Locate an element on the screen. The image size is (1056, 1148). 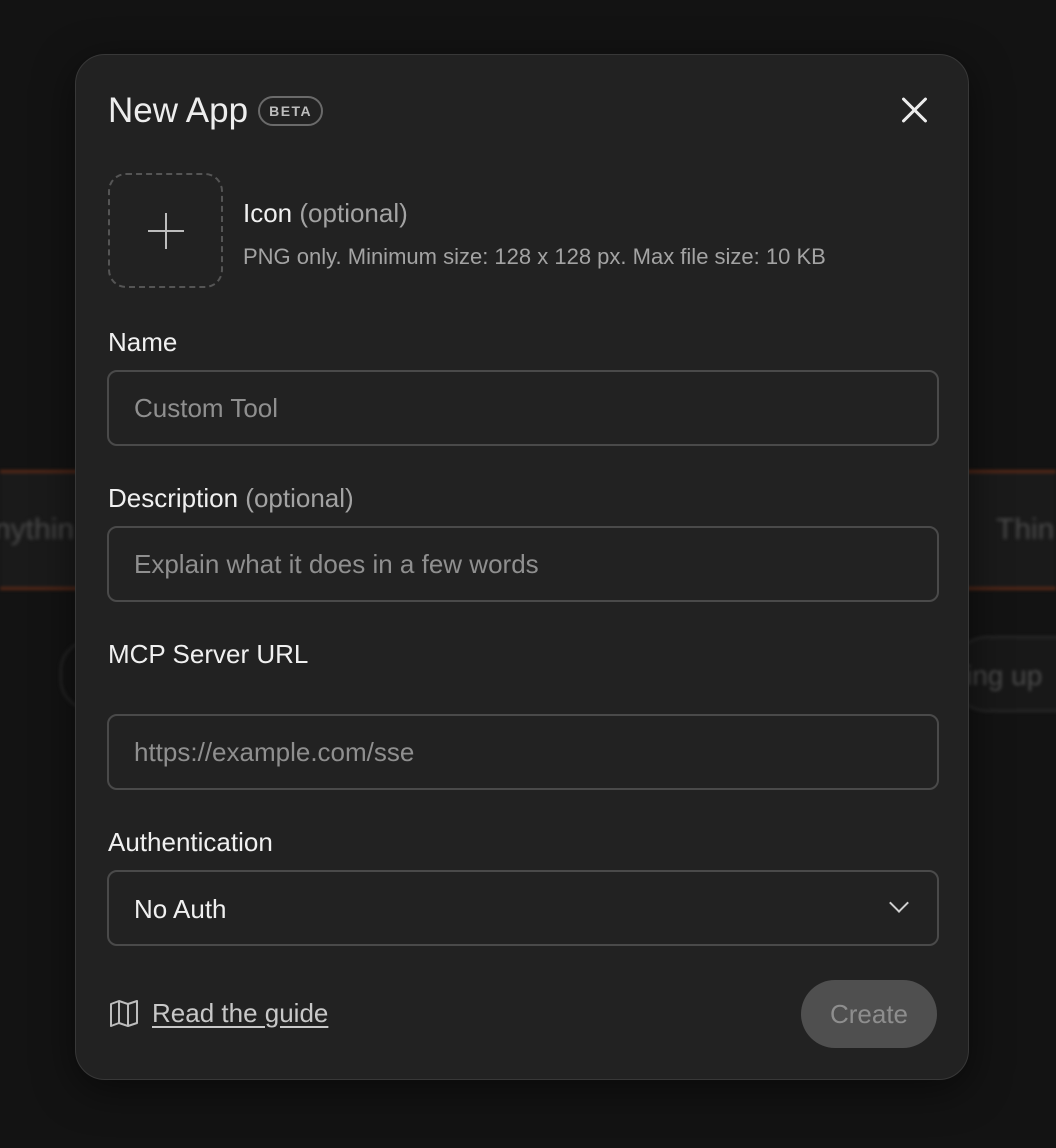
authentication-label: Authentication is located at coordinates (190, 842).